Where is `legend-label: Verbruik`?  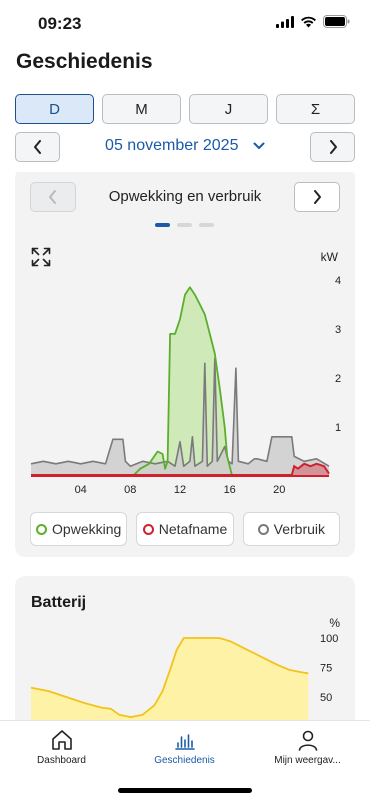 legend-label: Verbruik is located at coordinates (299, 529).